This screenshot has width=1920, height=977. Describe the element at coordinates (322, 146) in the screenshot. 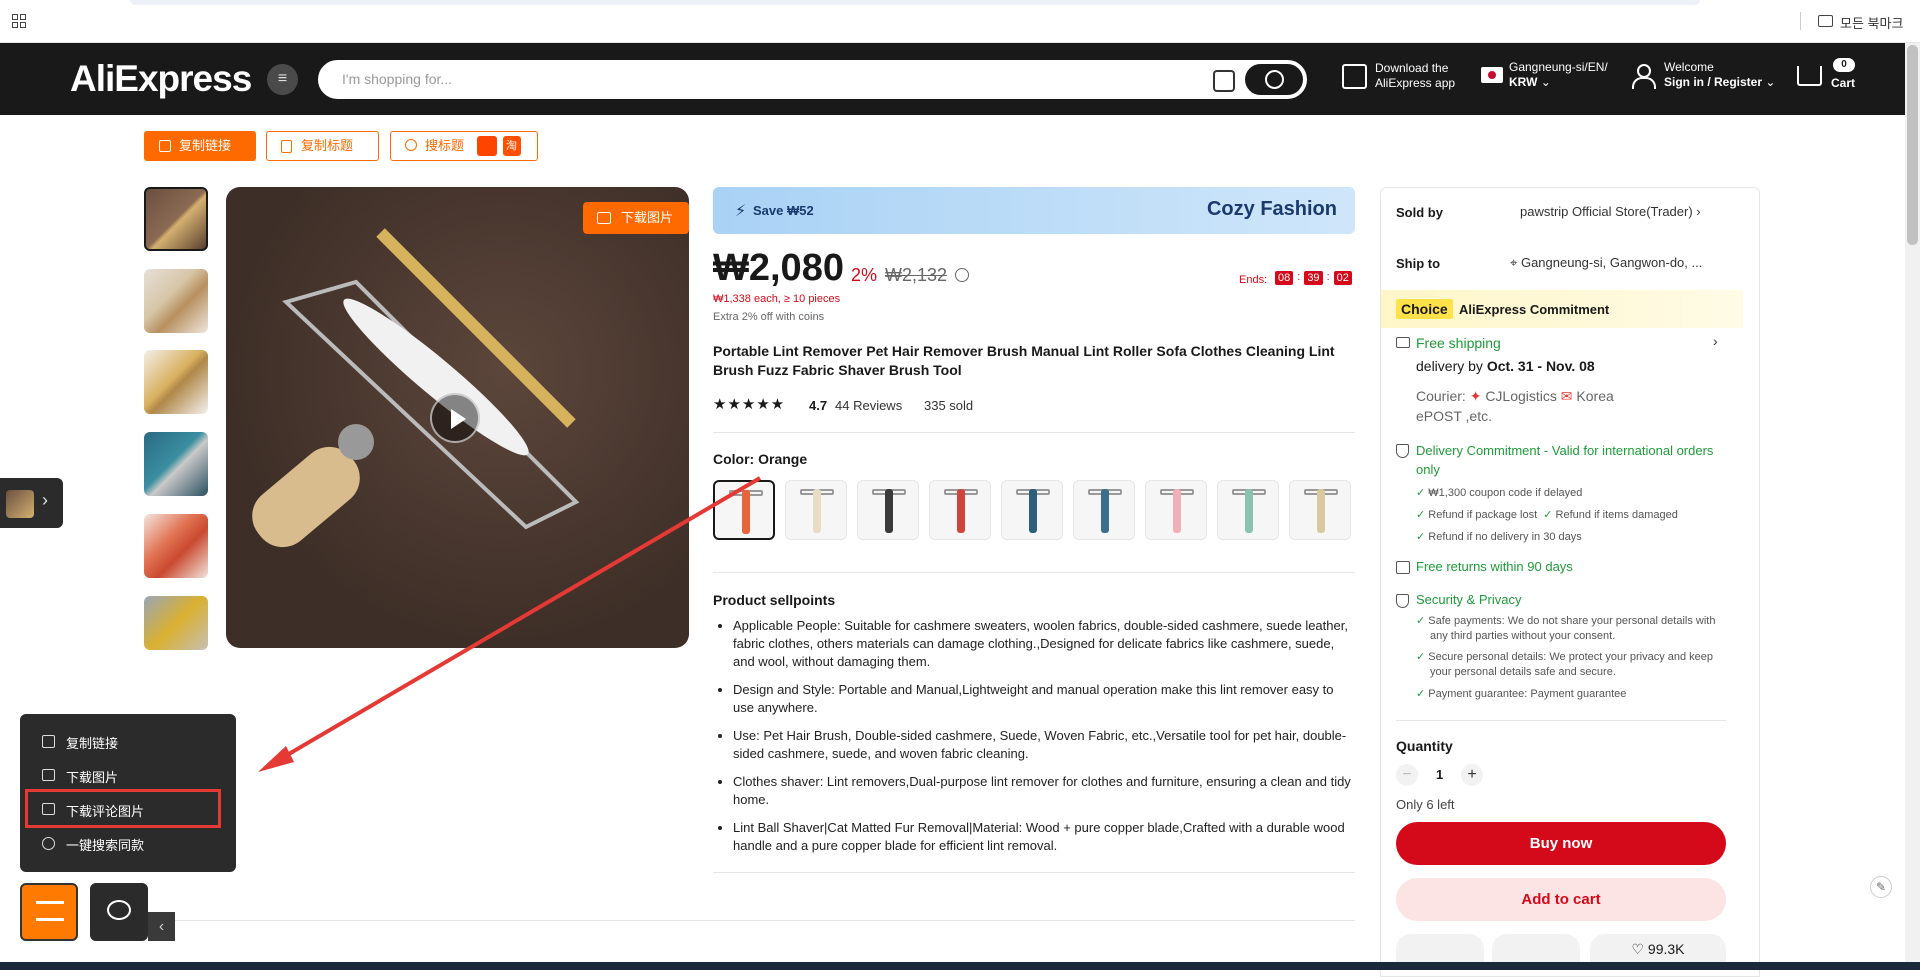

I see `copy-title-button: 复制标题` at that location.